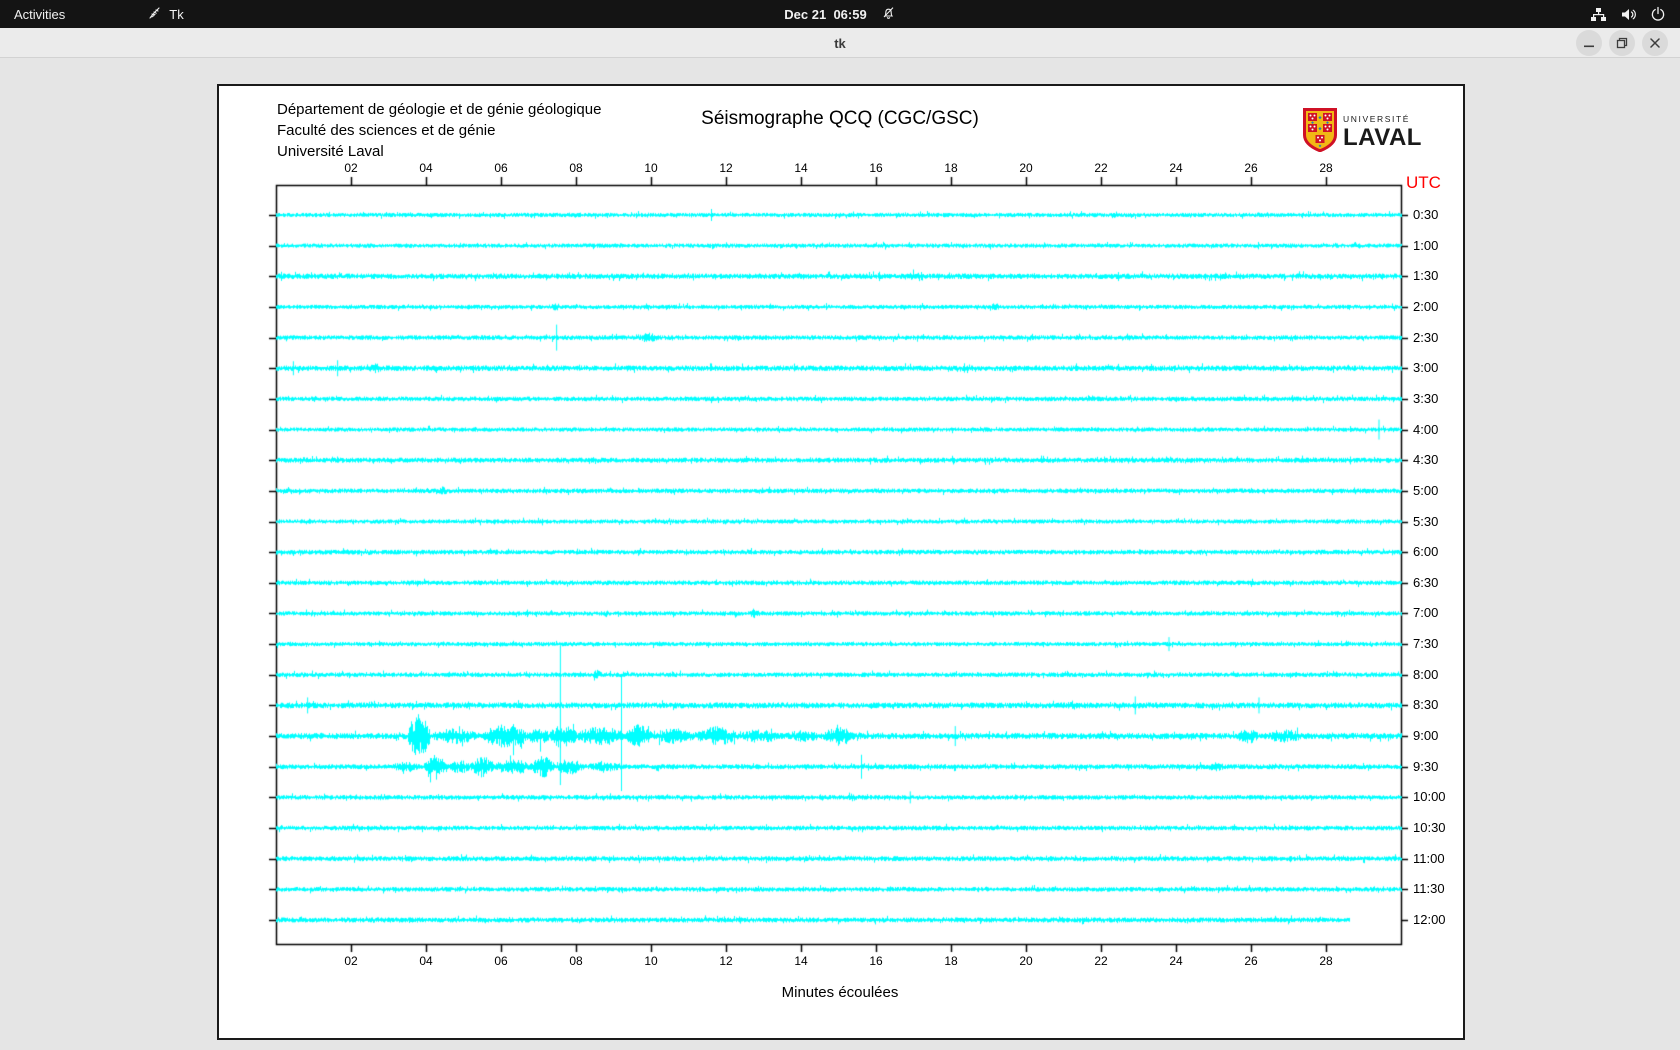 The height and width of the screenshot is (1050, 1680). I want to click on activities-button: Activities, so click(39, 14).